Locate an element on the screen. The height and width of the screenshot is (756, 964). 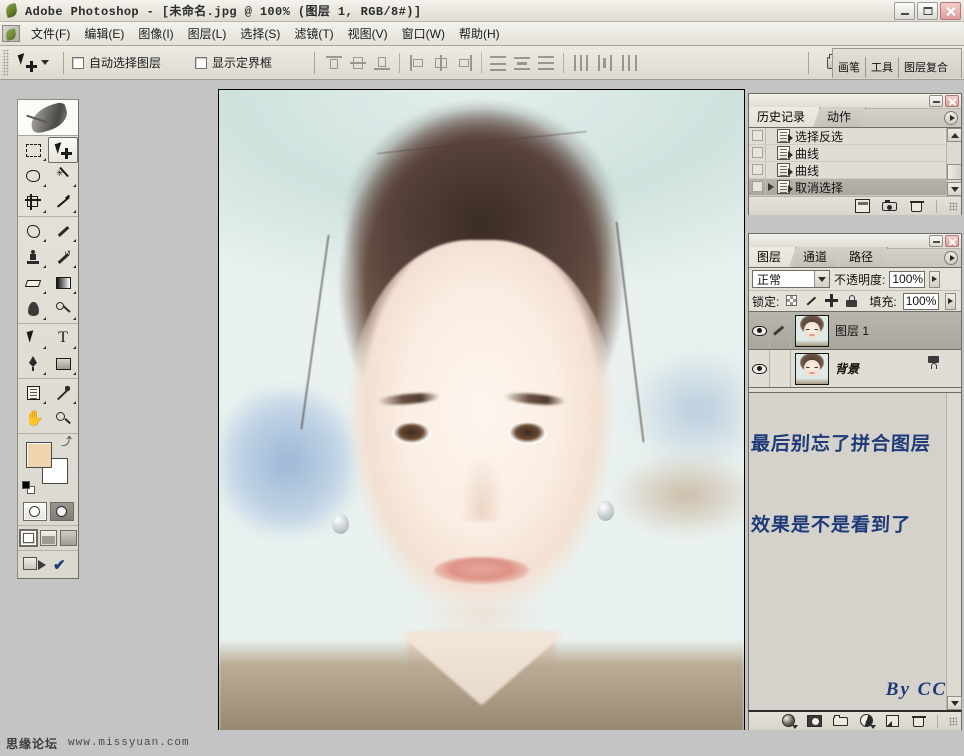
opacity-field: 100% is located at coordinates (907, 279).